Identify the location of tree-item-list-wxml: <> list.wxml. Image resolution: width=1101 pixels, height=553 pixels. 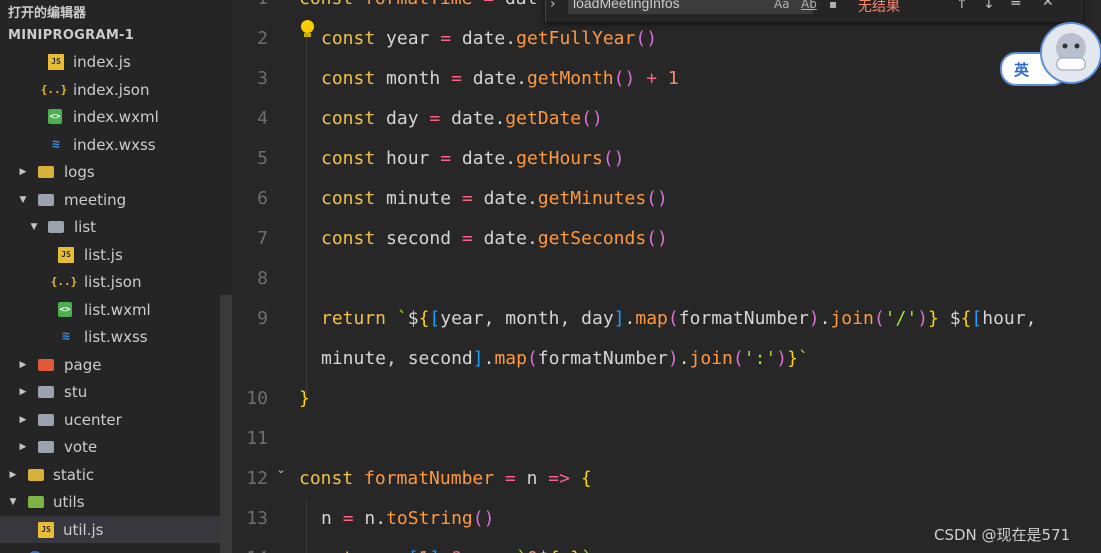
(116, 309).